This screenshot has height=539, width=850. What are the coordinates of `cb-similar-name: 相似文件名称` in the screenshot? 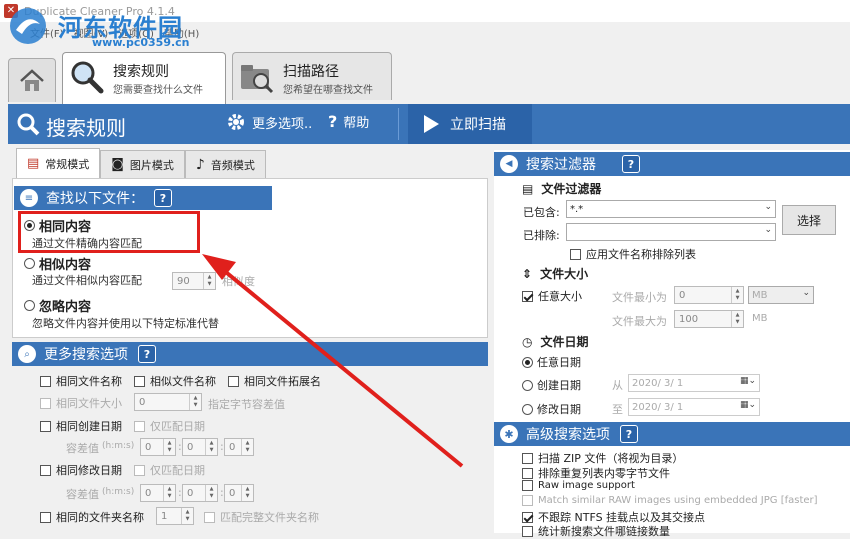 It's located at (175, 381).